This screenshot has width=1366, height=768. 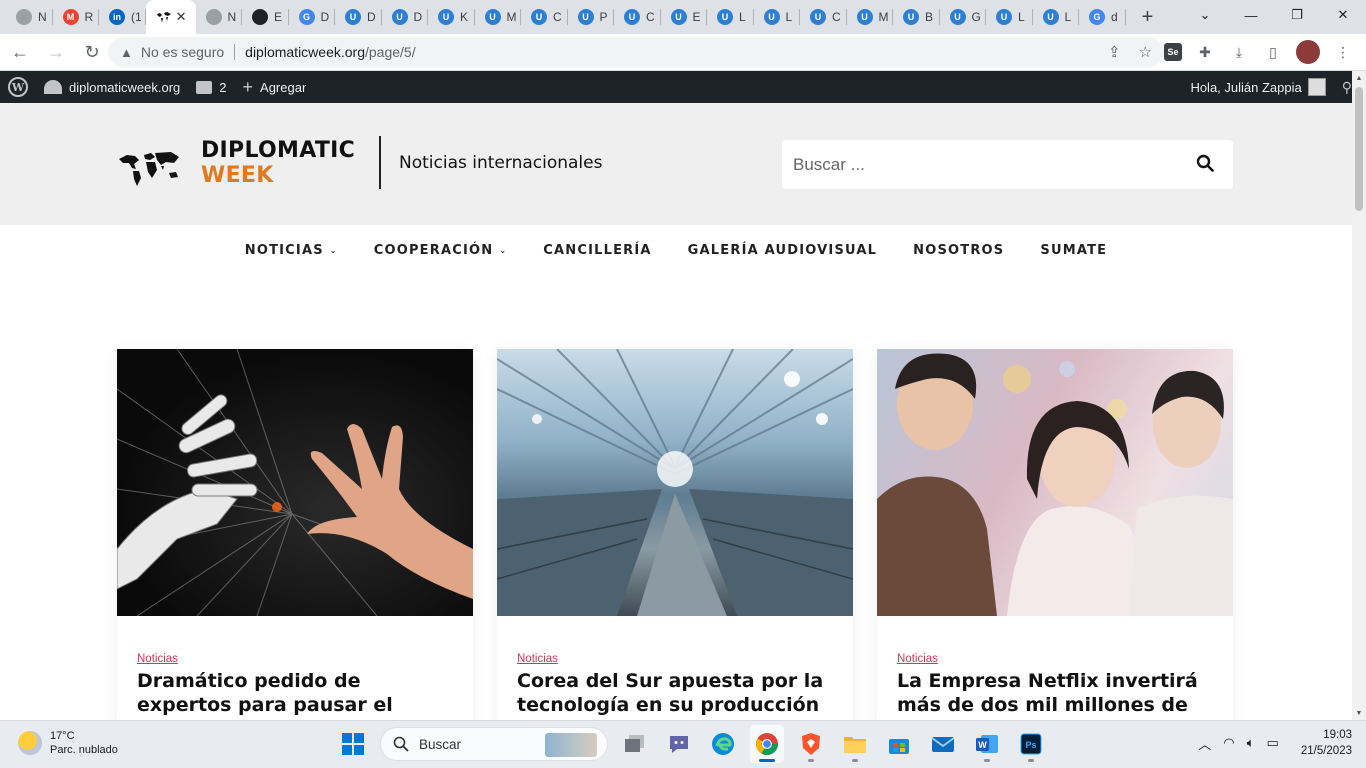 What do you see at coordinates (1316, 87) in the screenshot?
I see `user-avatar` at bounding box center [1316, 87].